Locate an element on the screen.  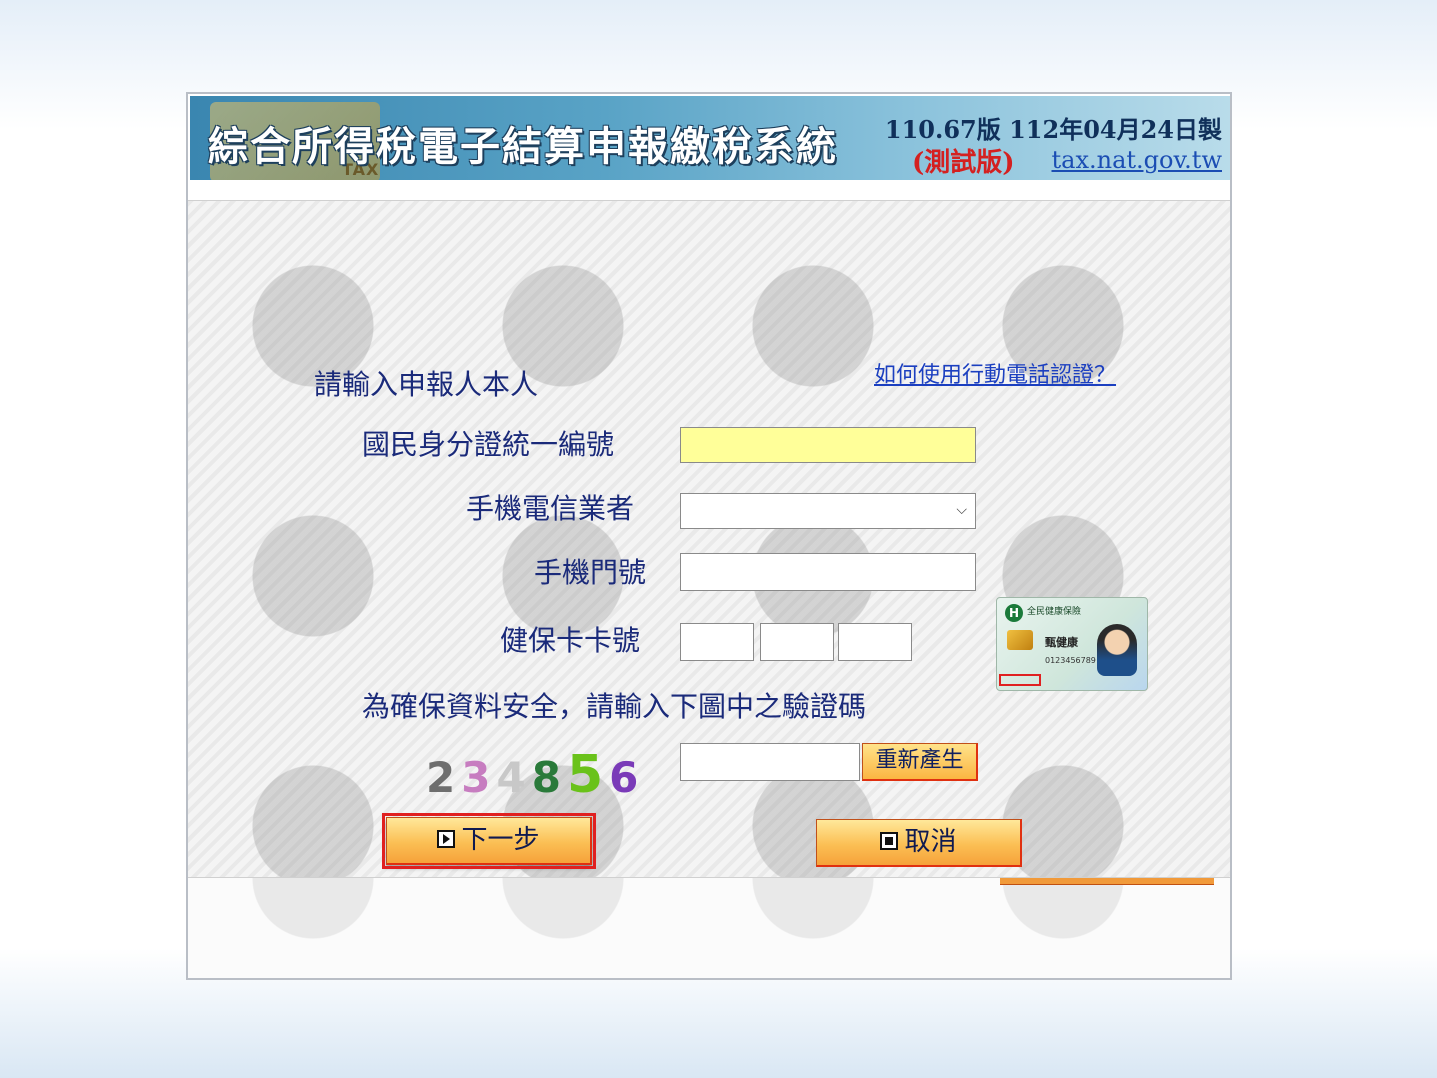
id-number-input is located at coordinates (828, 445).